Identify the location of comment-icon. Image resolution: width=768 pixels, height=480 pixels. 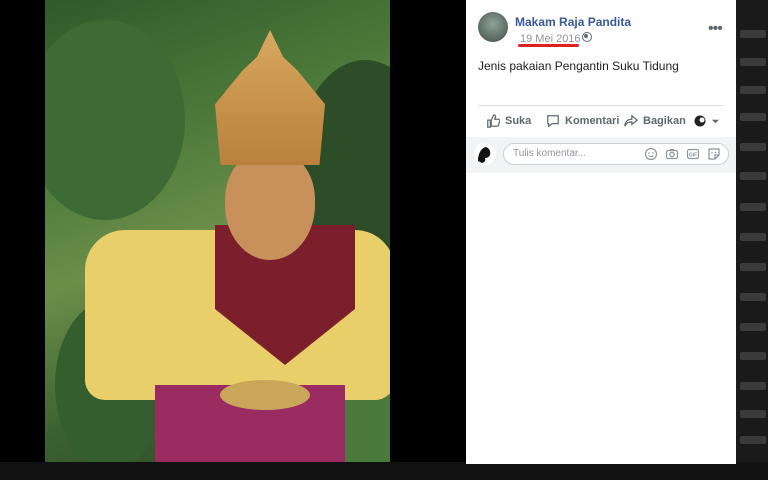
(553, 121).